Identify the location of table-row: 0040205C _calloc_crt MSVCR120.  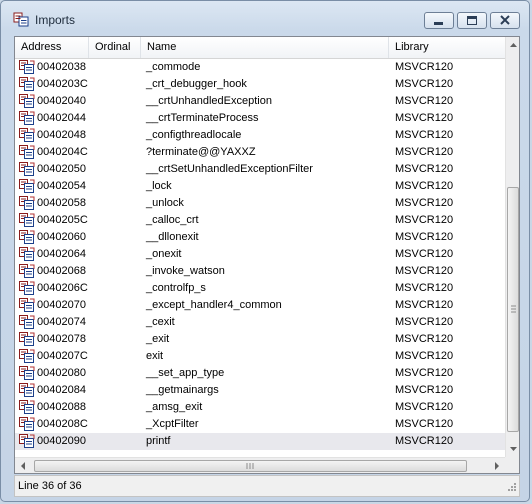
(260, 220).